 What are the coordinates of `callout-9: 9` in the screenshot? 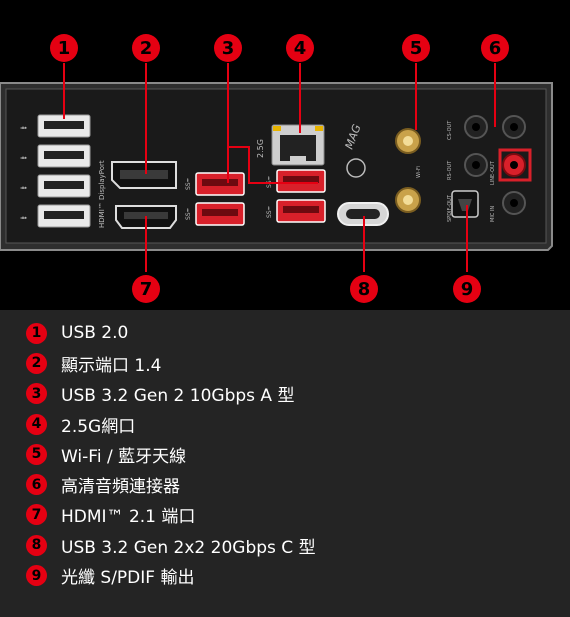 It's located at (467, 289).